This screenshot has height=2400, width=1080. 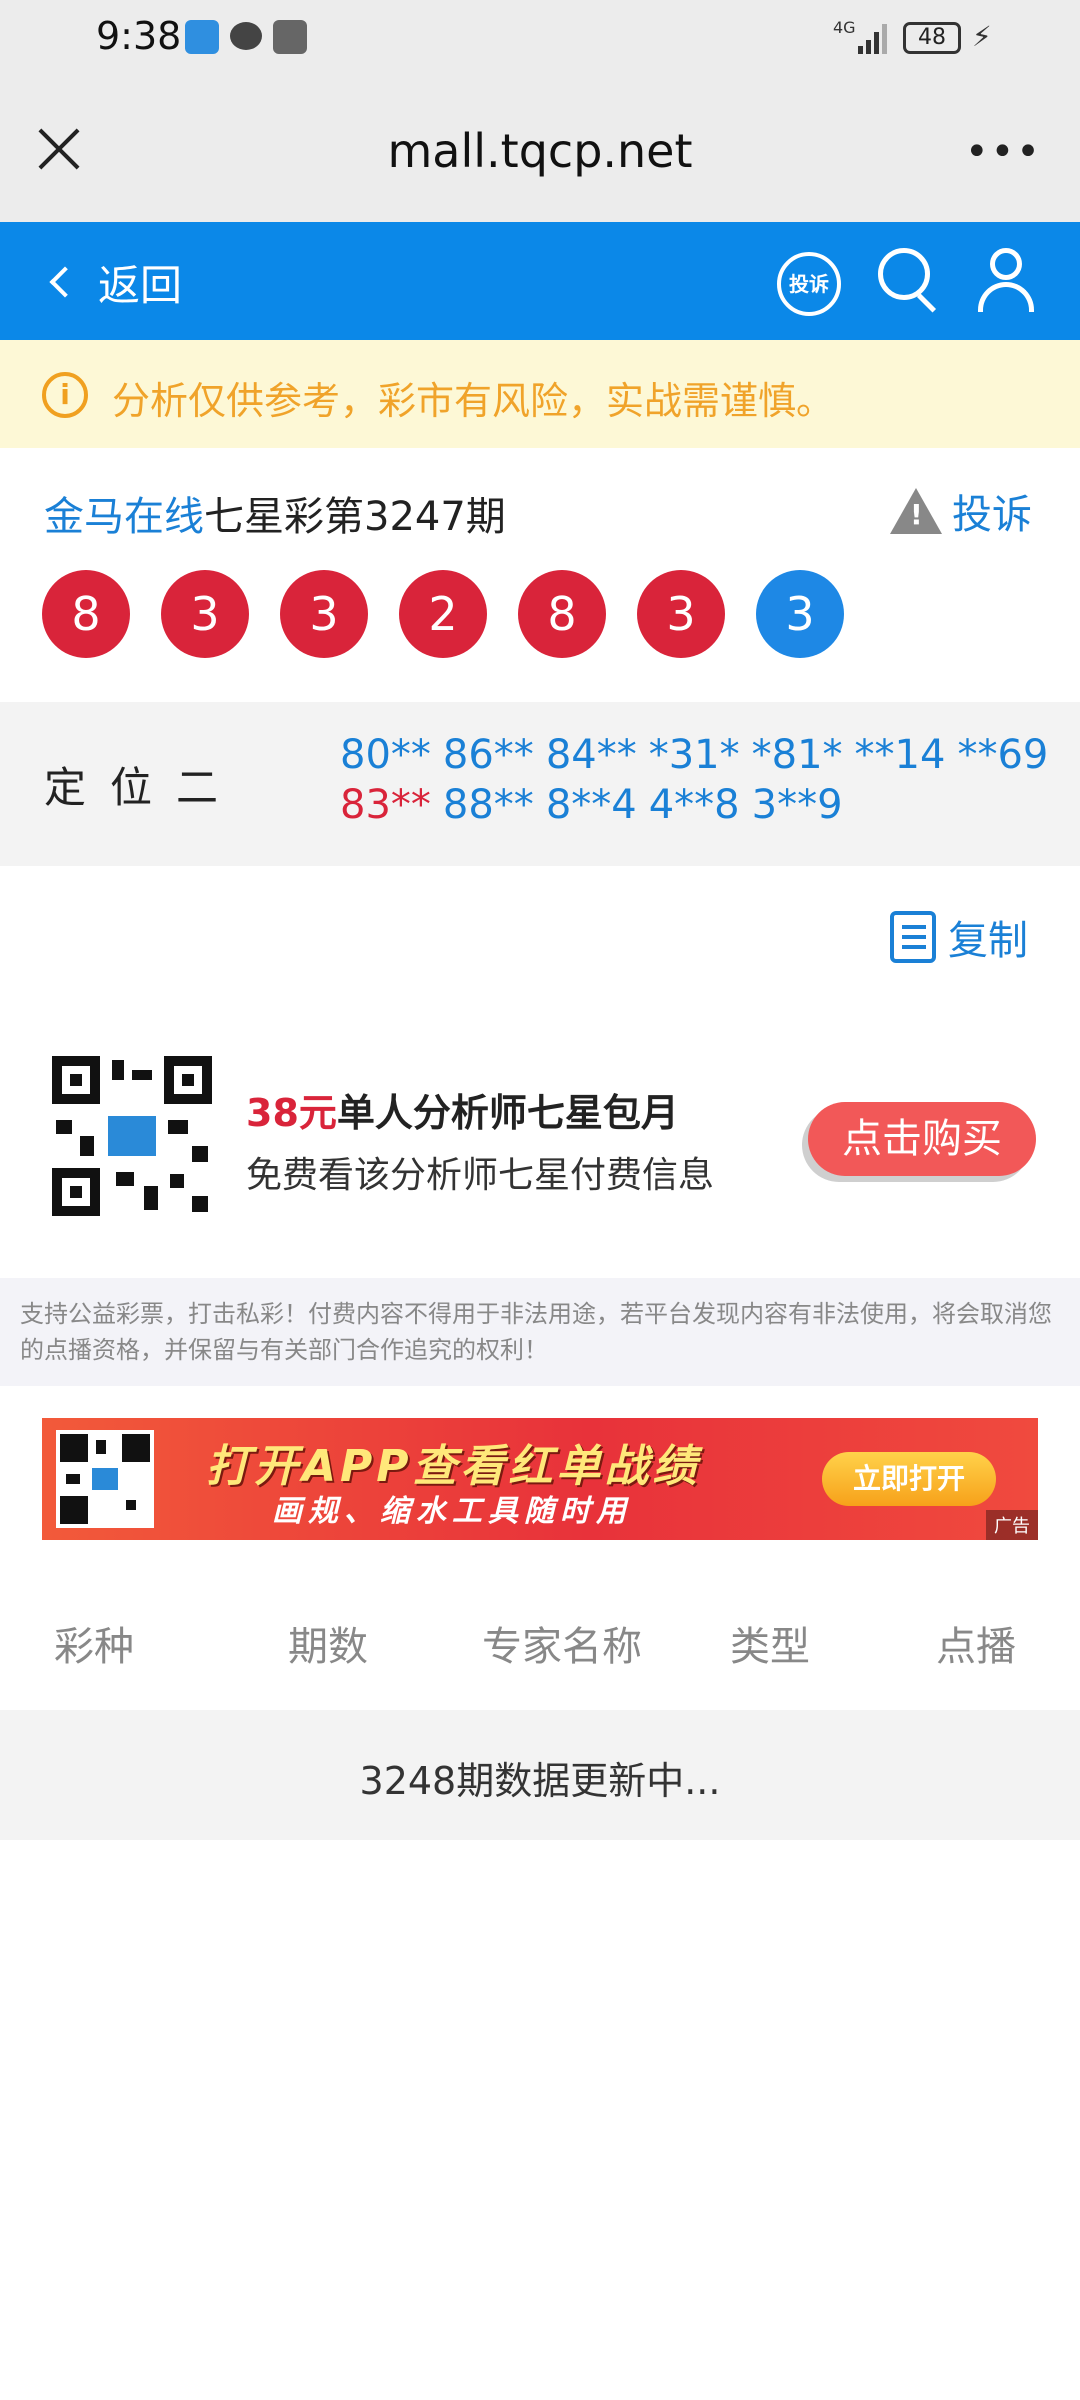 What do you see at coordinates (770, 1647) in the screenshot?
I see `column-header-type: 类型` at bounding box center [770, 1647].